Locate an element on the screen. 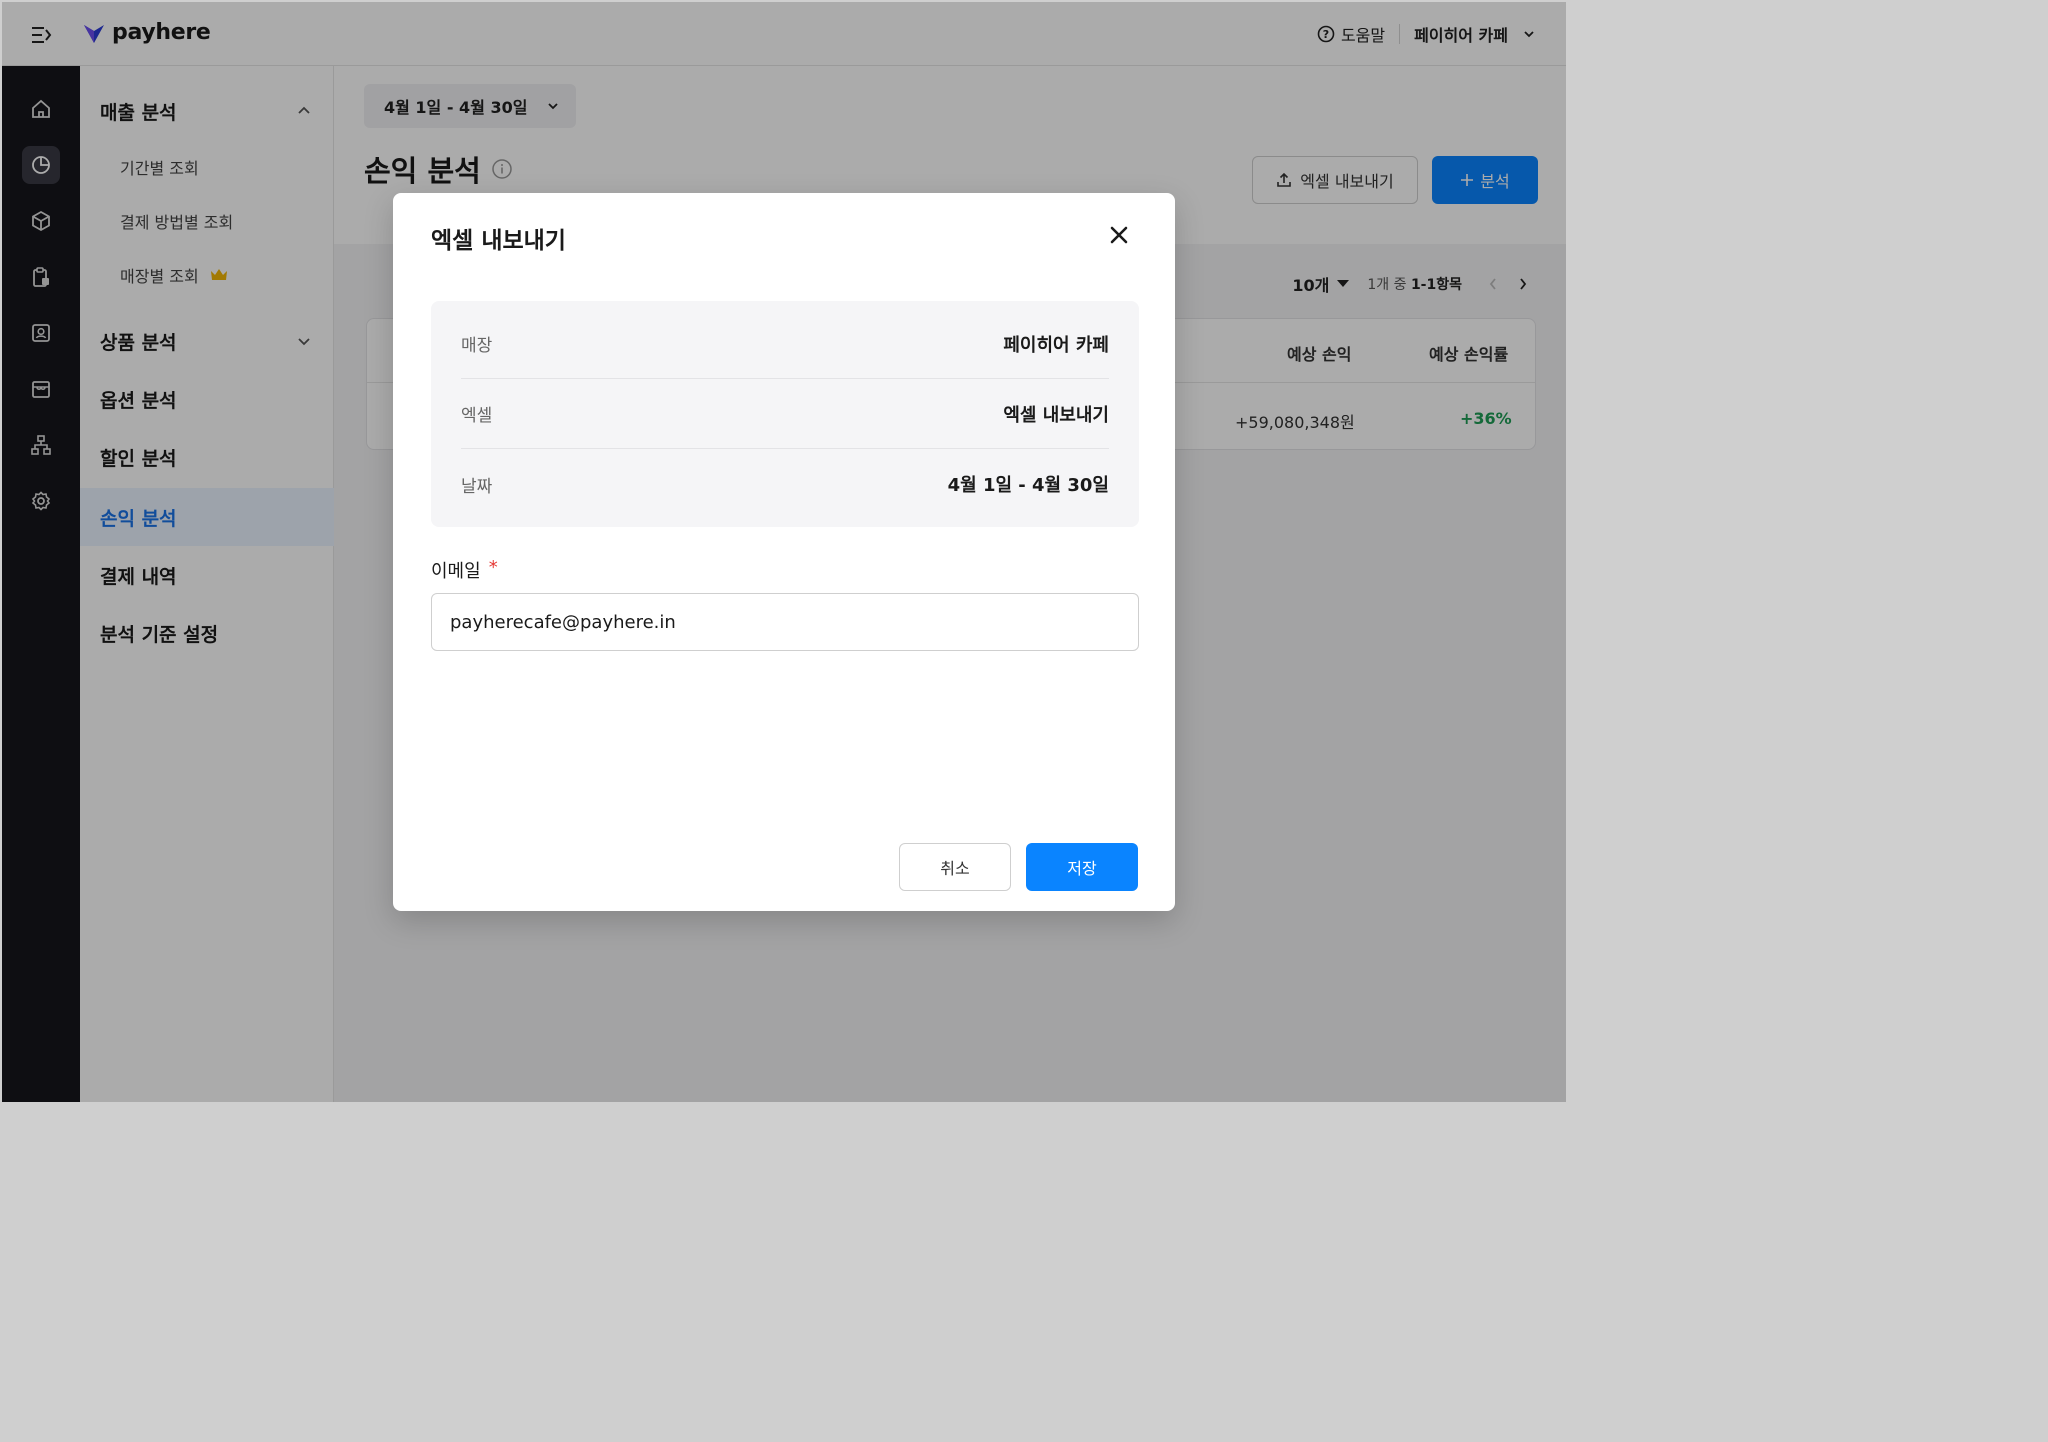 This screenshot has height=1442, width=2048. cancel-label: 취소 is located at coordinates (955, 868).